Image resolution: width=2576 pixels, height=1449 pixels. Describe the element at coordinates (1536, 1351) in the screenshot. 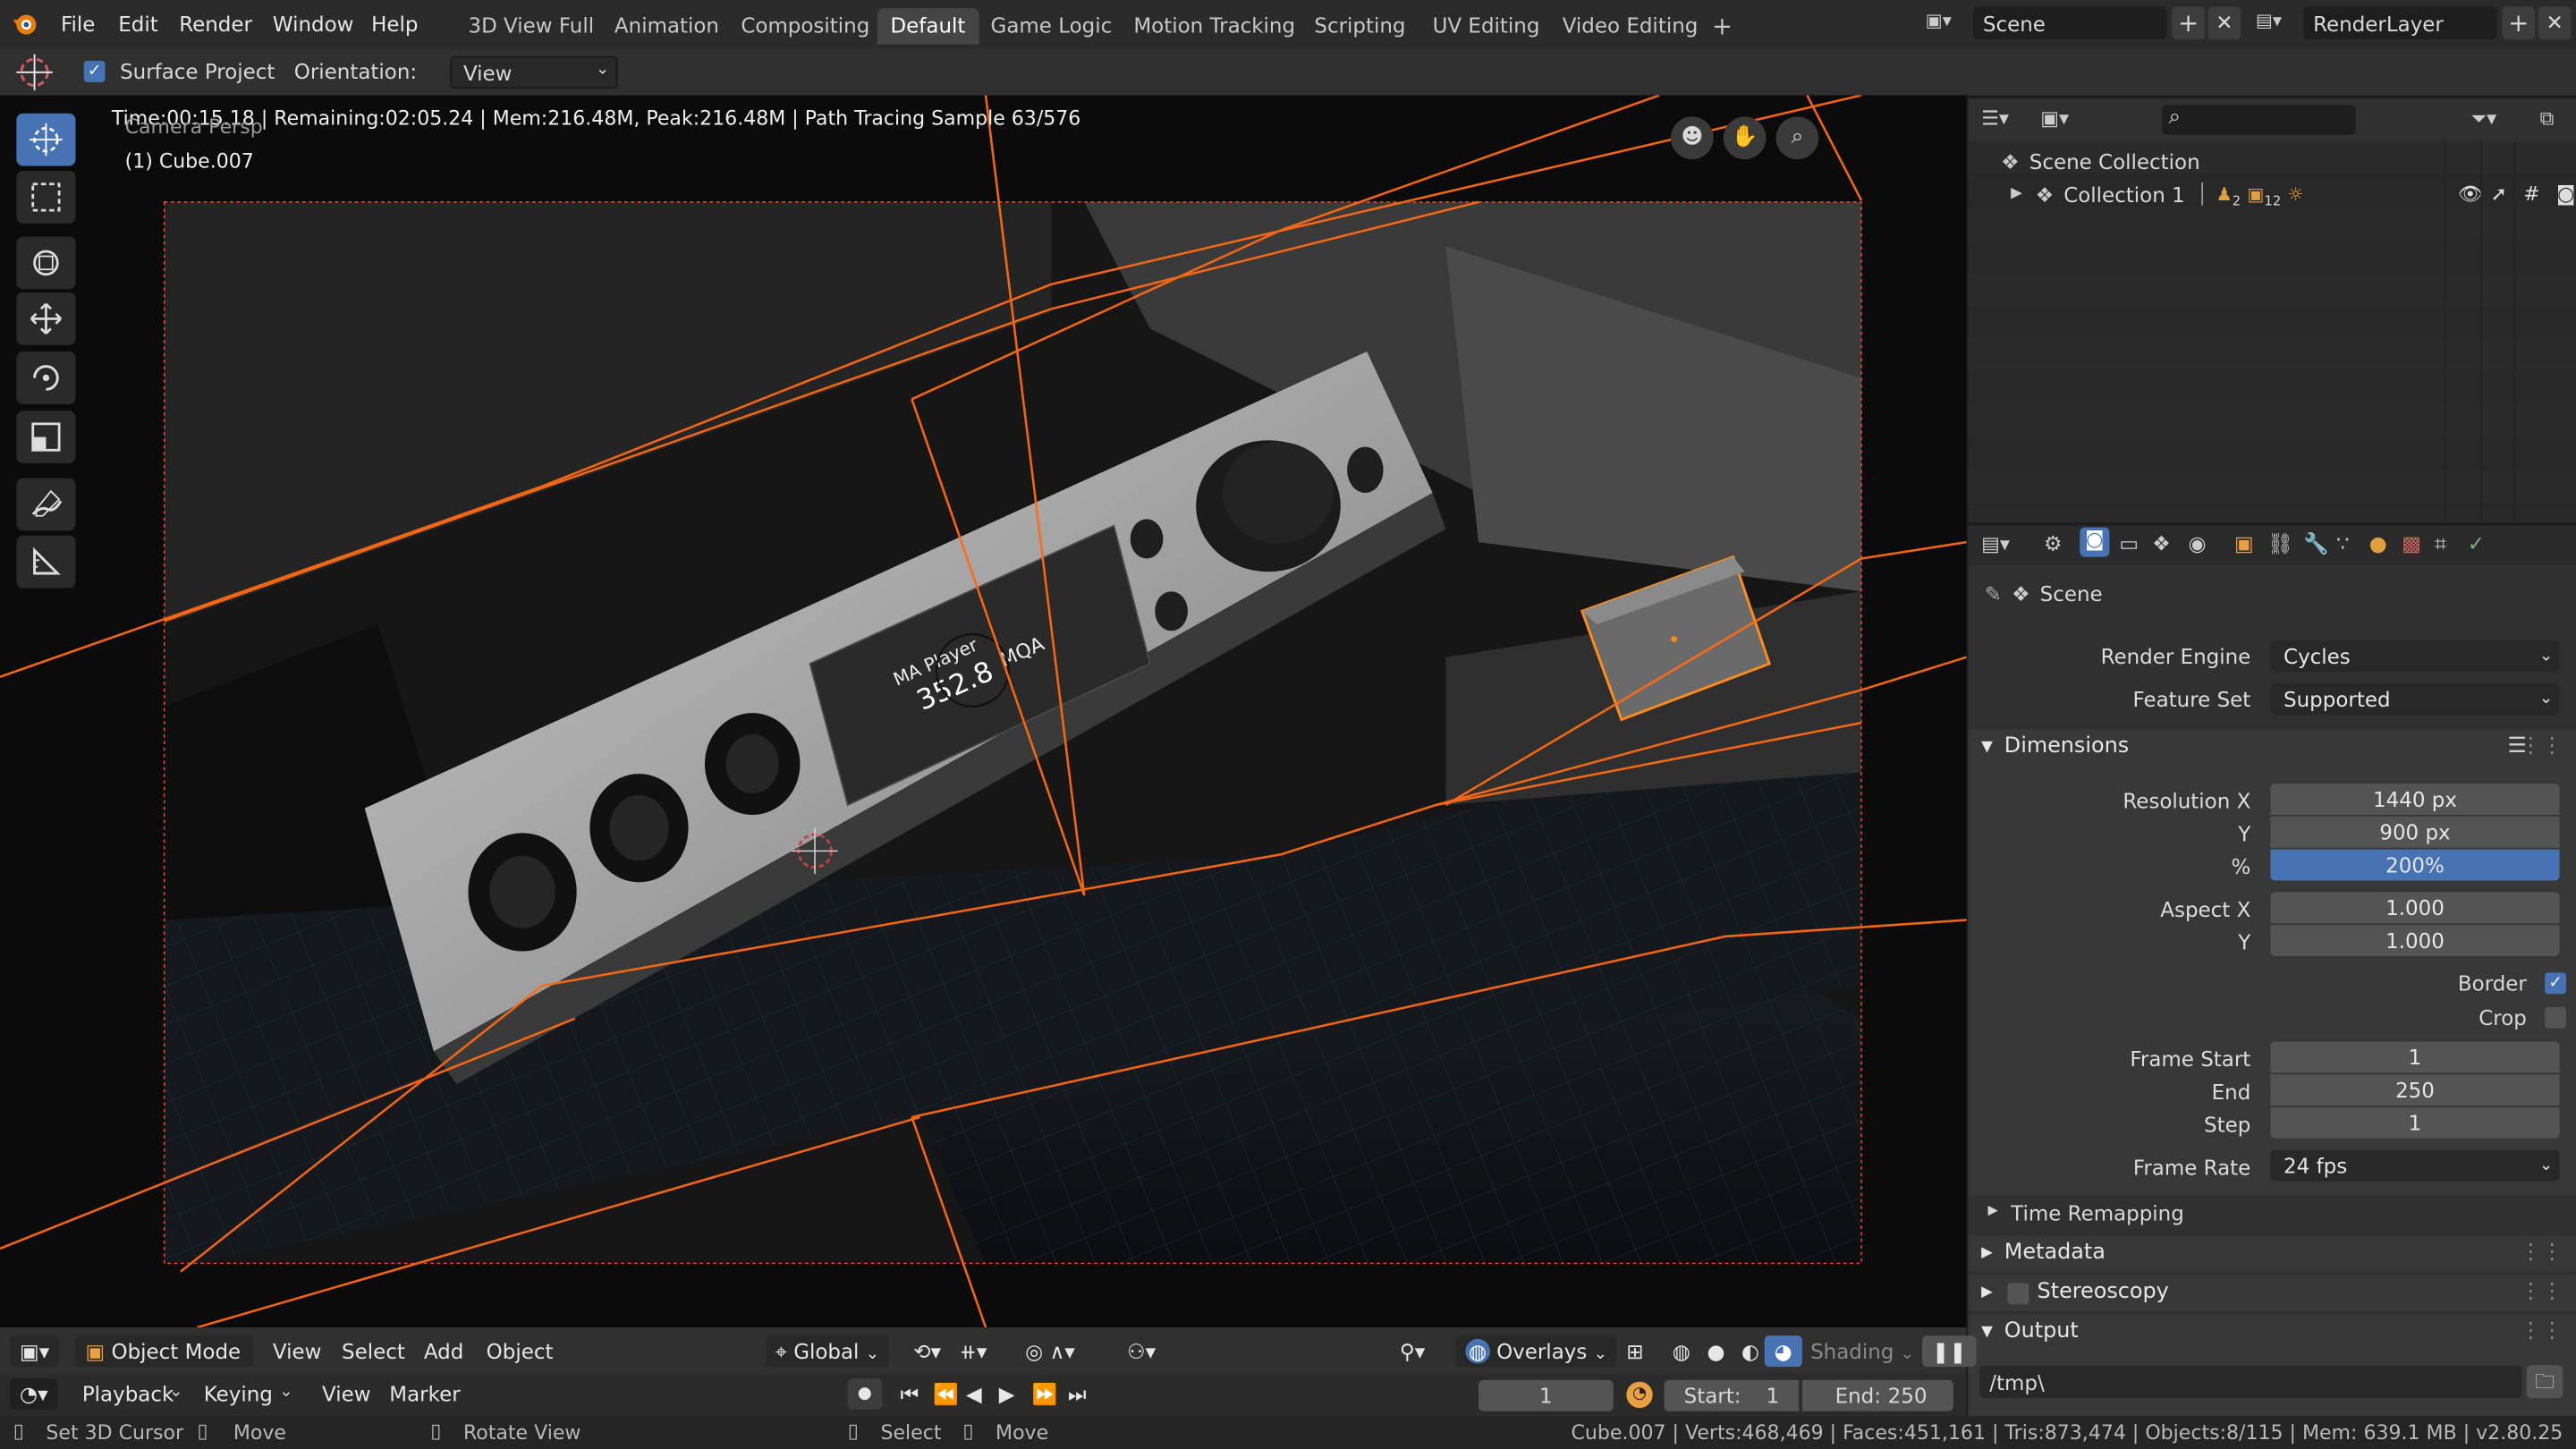

I see `overlays-toggle: ◍ Overlays ⌄` at that location.